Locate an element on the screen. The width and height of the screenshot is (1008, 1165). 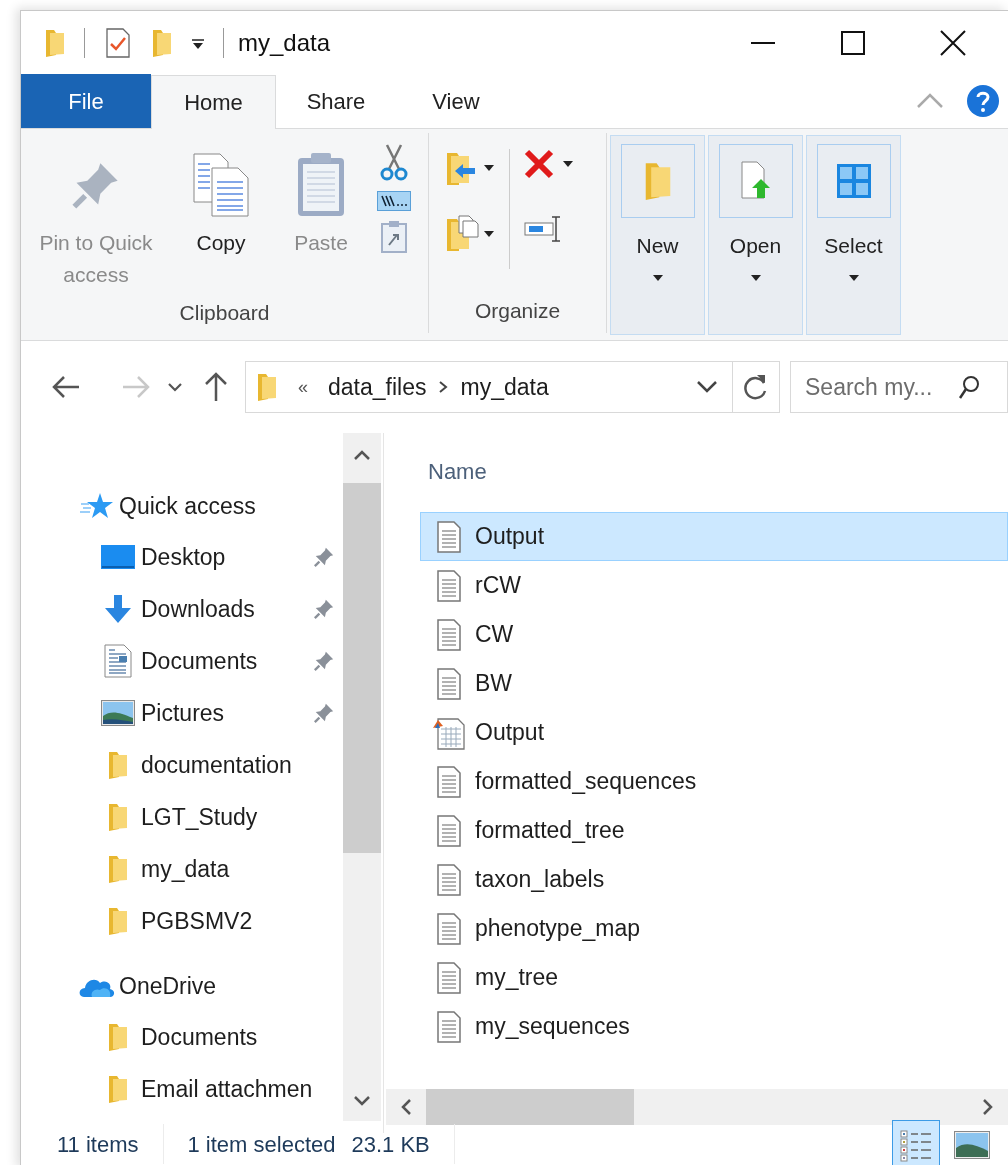
nav-section-item: Quick access is located at coordinates (209, 506).